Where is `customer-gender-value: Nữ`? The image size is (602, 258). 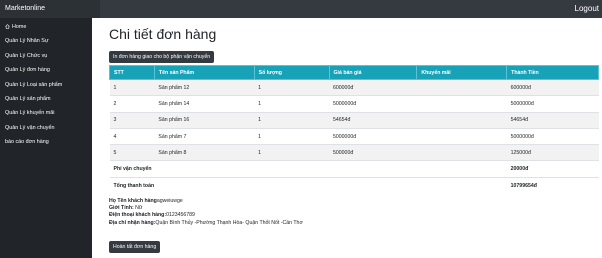 customer-gender-value: Nữ is located at coordinates (138, 208).